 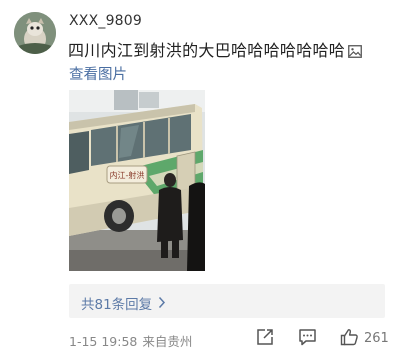 I want to click on share-icon, so click(x=265, y=339).